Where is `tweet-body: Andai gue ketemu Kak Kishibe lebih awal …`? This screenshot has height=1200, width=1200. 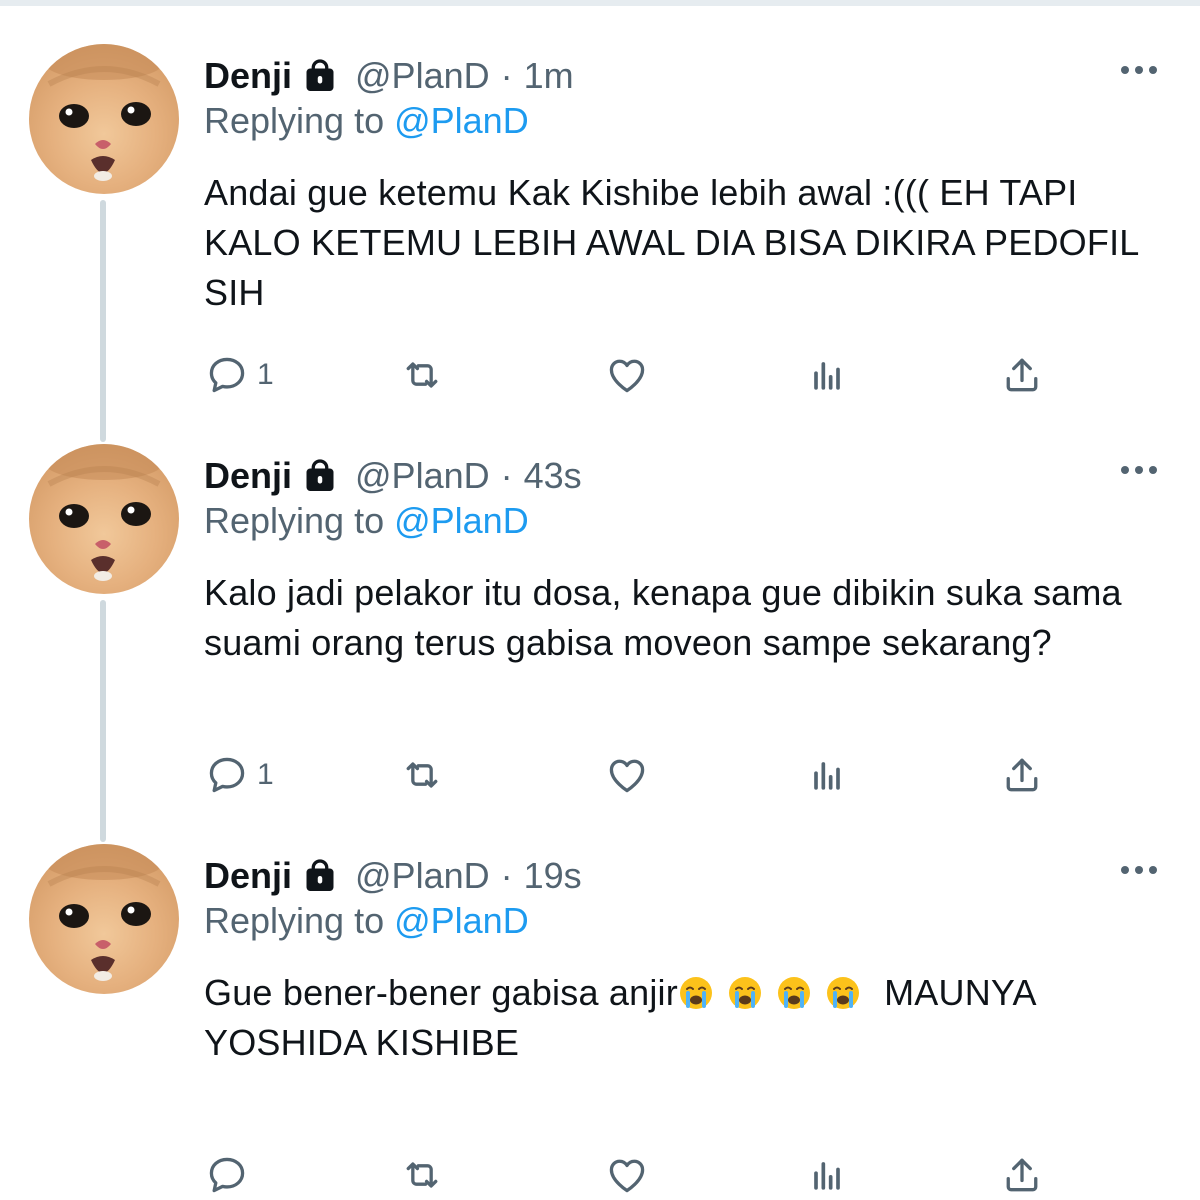
tweet-body: Andai gue ketemu Kak Kishibe lebih awal … is located at coordinates (684, 243).